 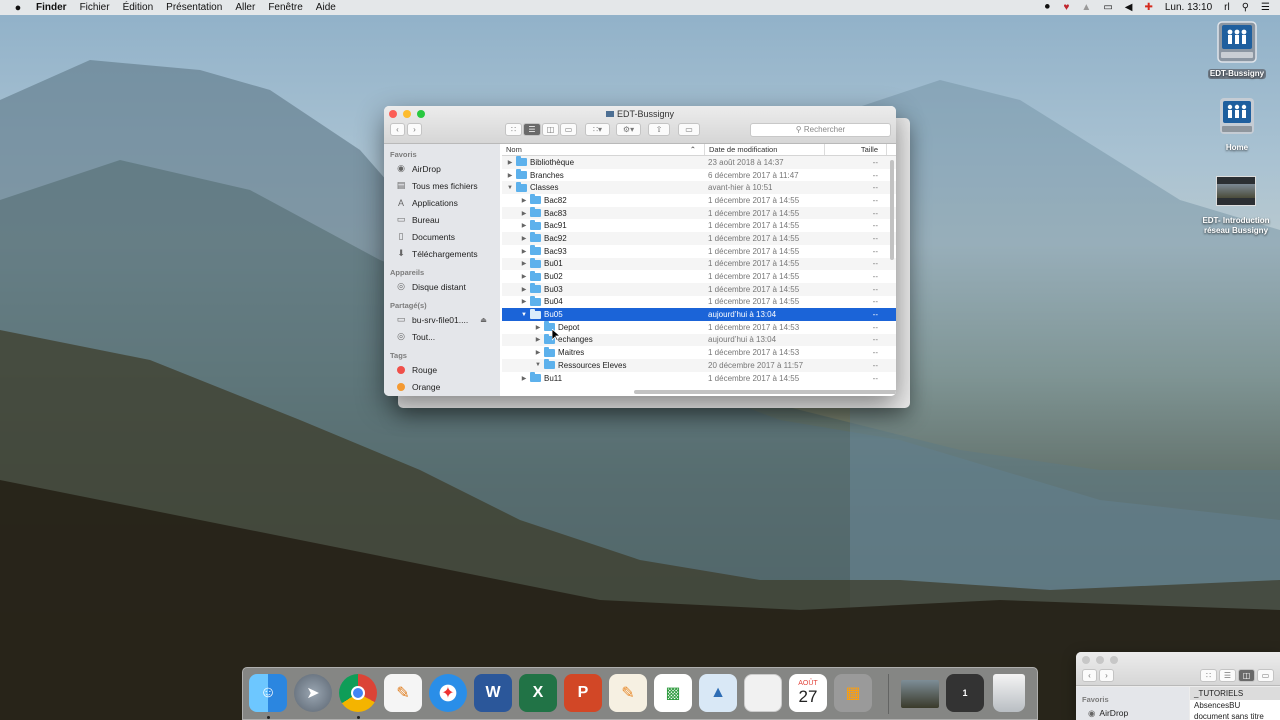 I want to click on sidebar-item-tag-rouge: Rouge, so click(x=442, y=369).